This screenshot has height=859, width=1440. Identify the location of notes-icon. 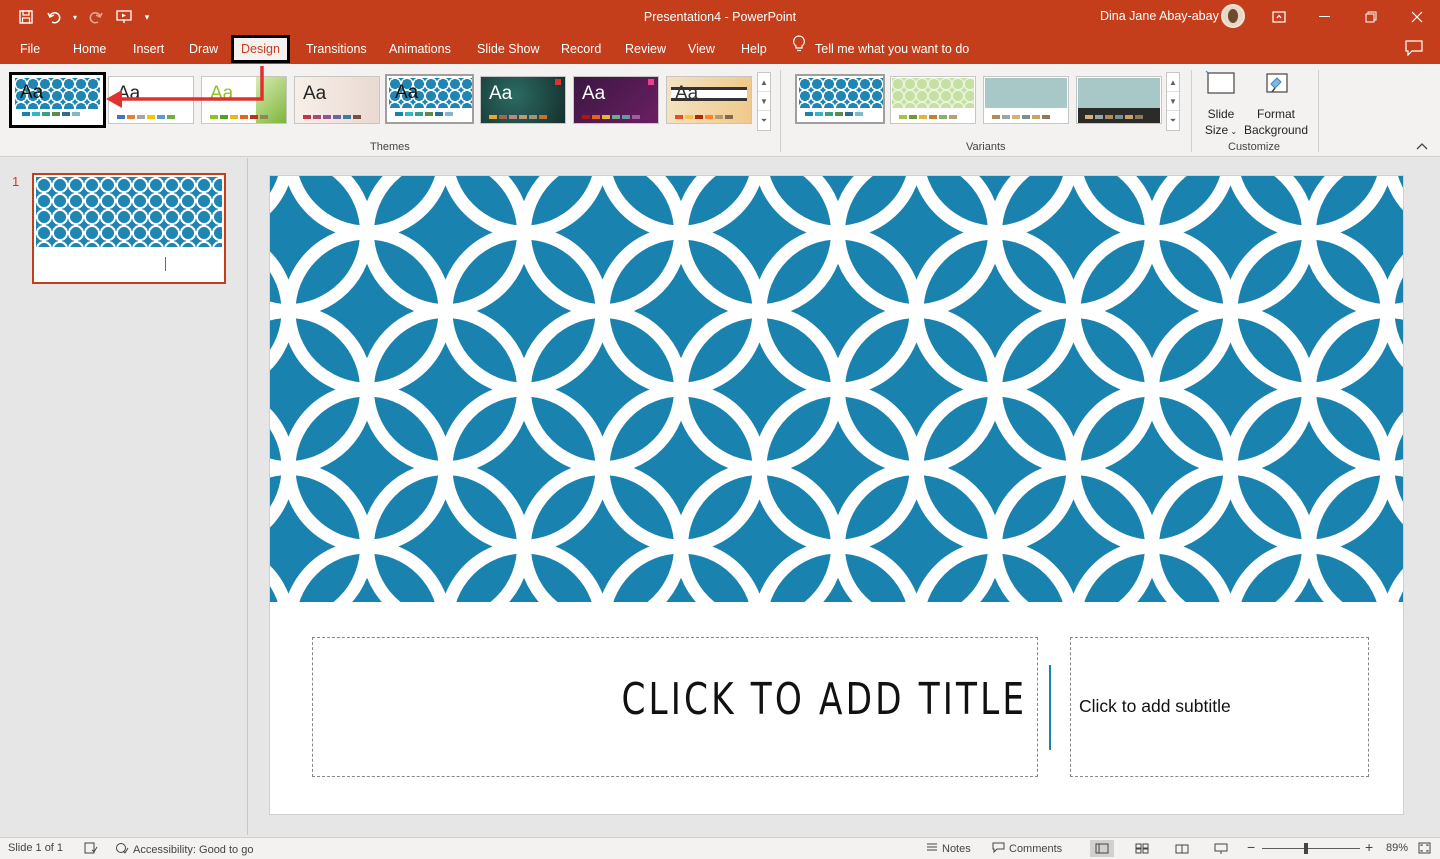
(932, 848).